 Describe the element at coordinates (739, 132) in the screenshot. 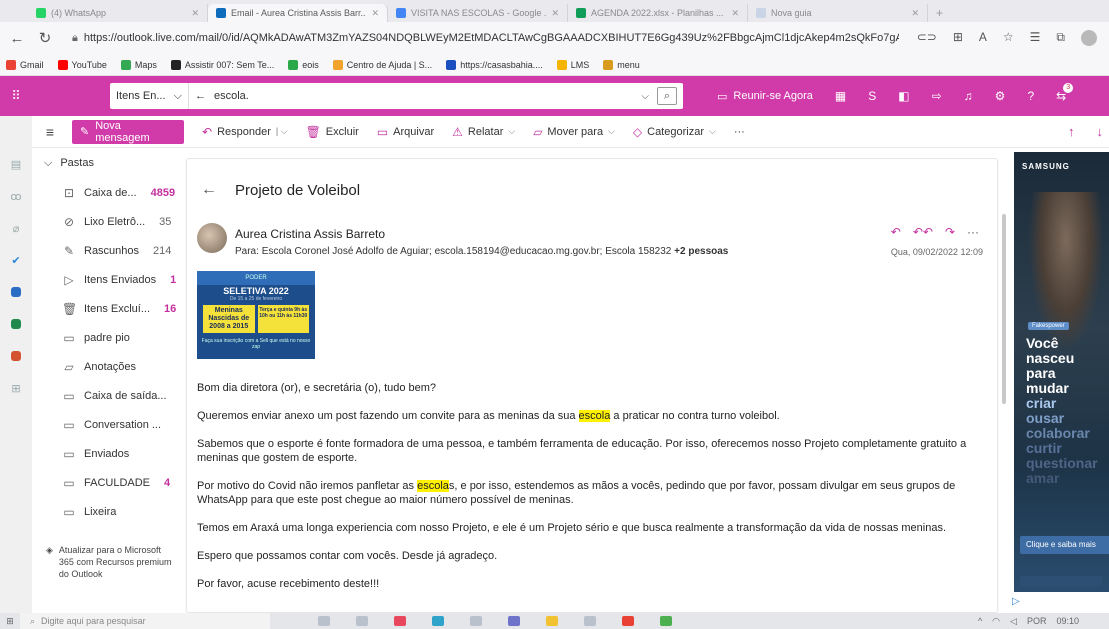

I see `more-actions-button: ···` at that location.